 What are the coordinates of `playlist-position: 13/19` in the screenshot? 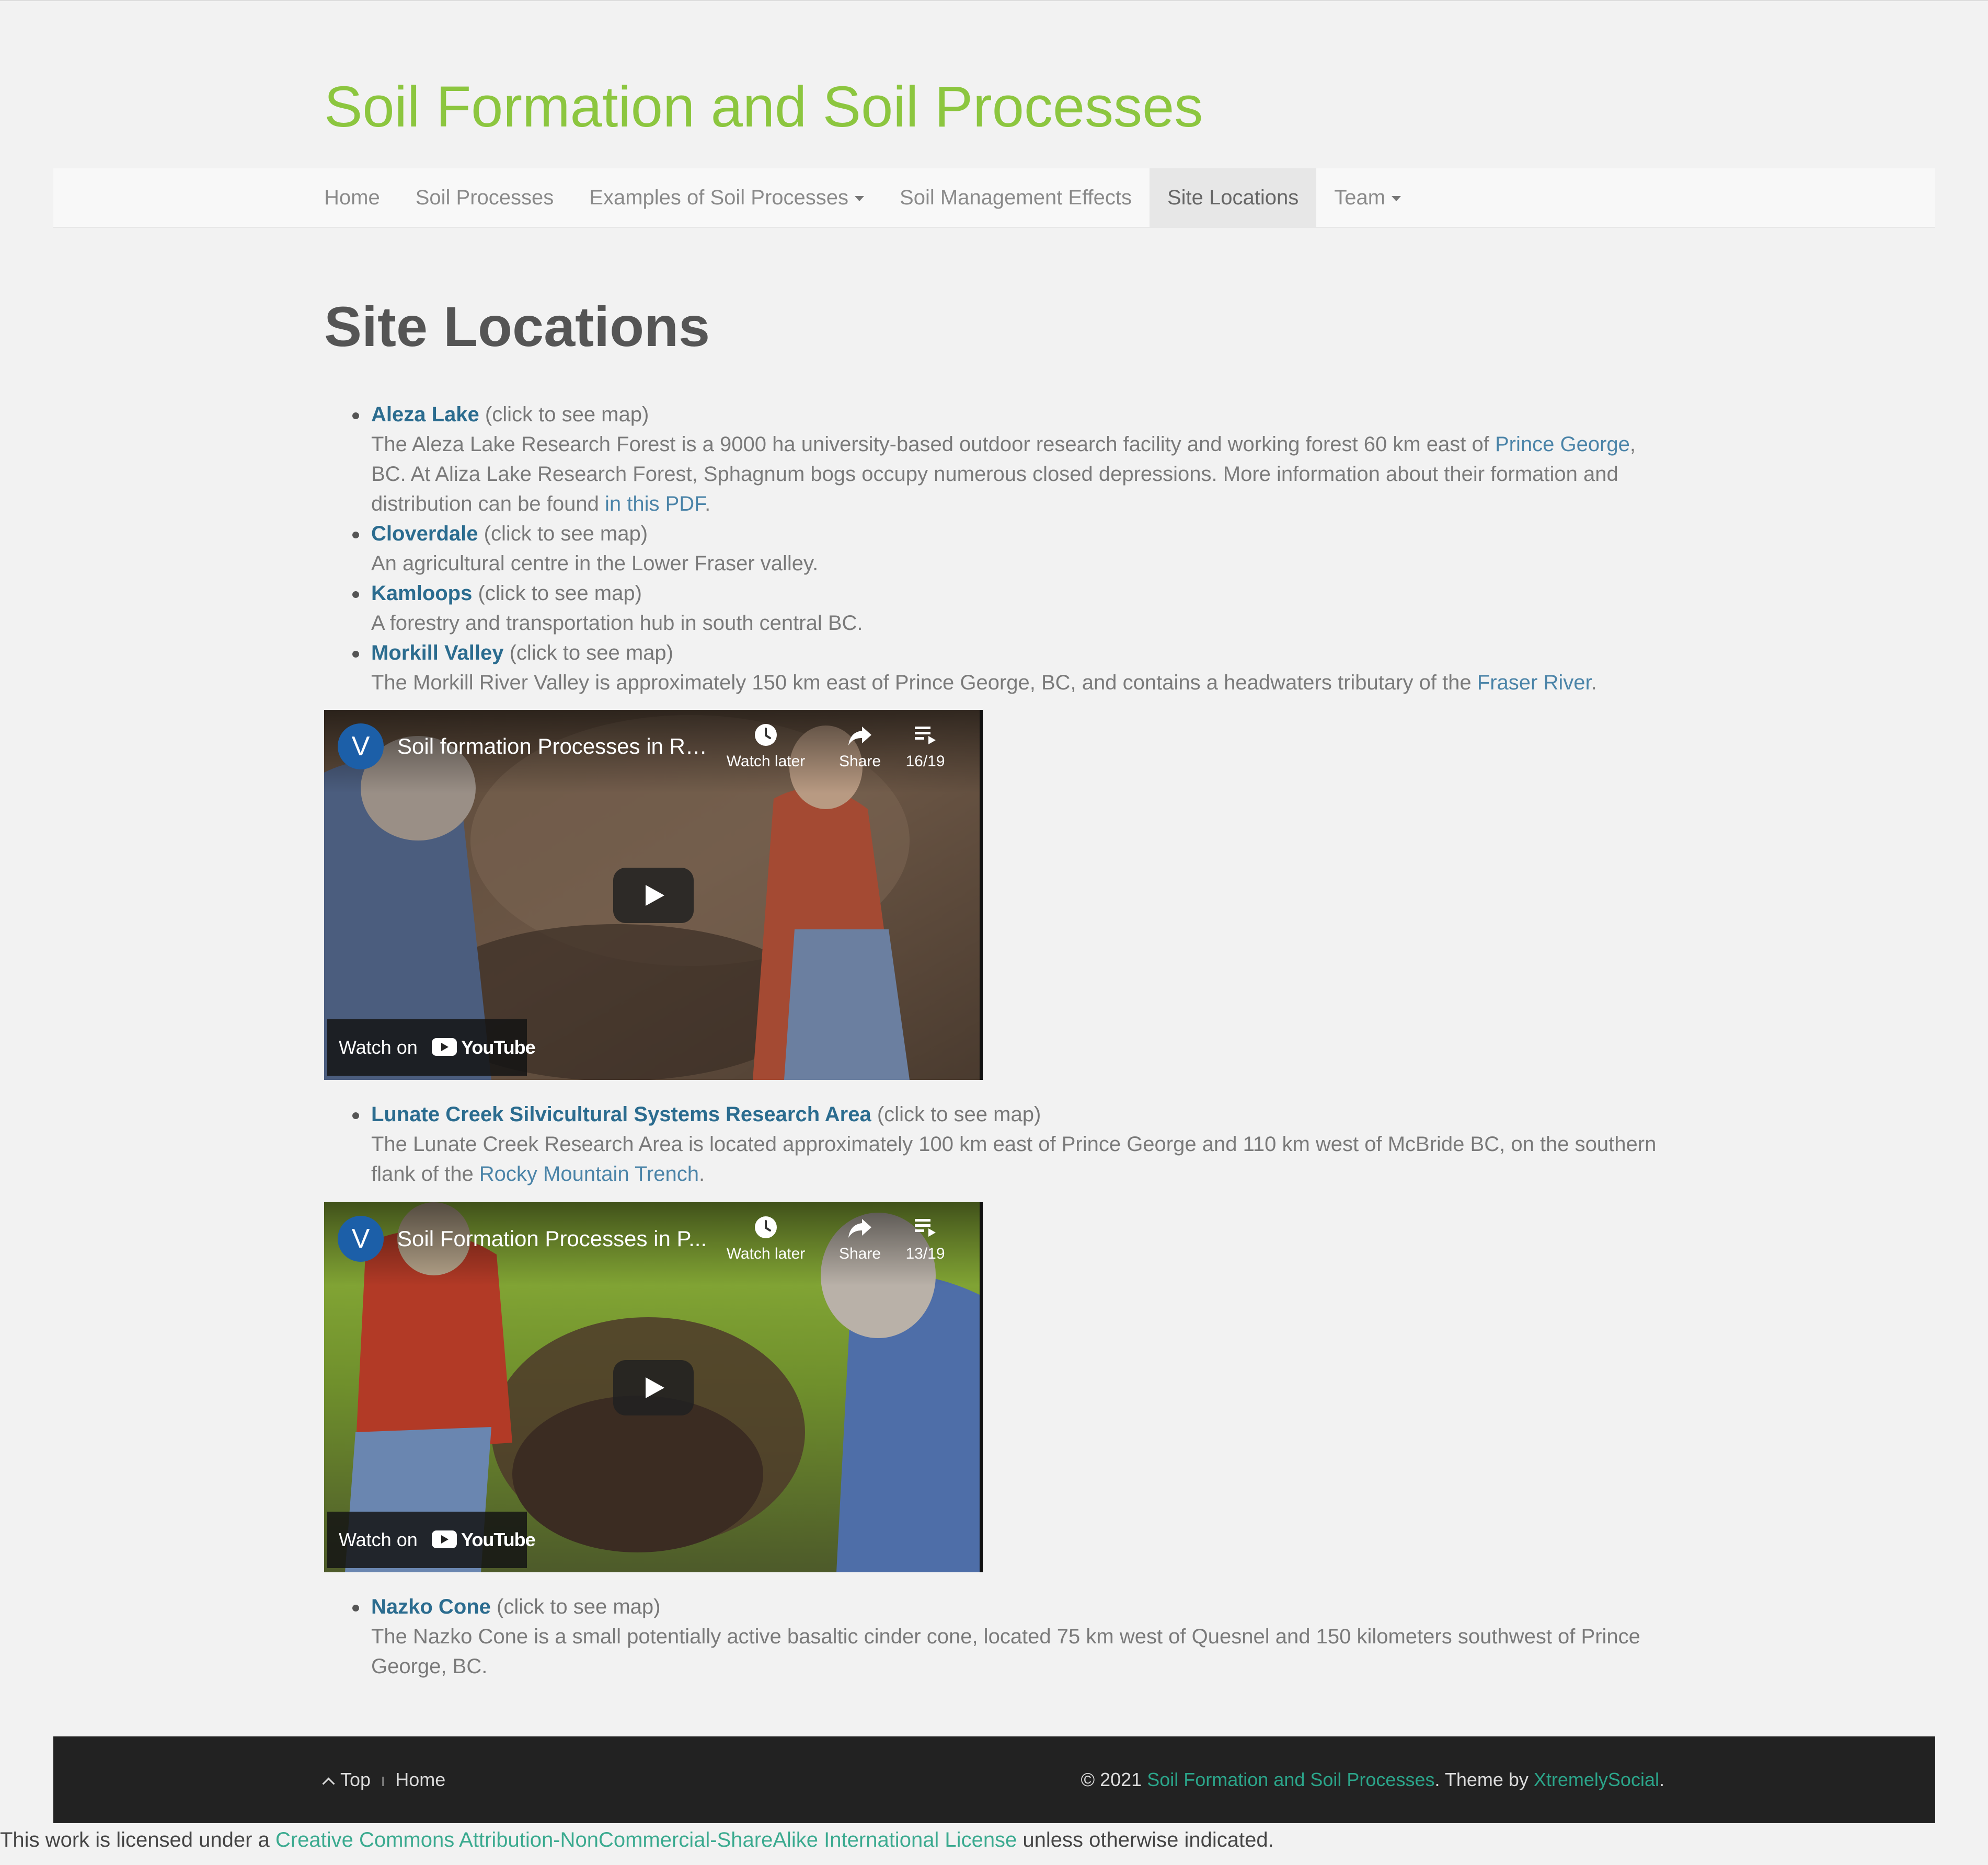 It's located at (925, 1254).